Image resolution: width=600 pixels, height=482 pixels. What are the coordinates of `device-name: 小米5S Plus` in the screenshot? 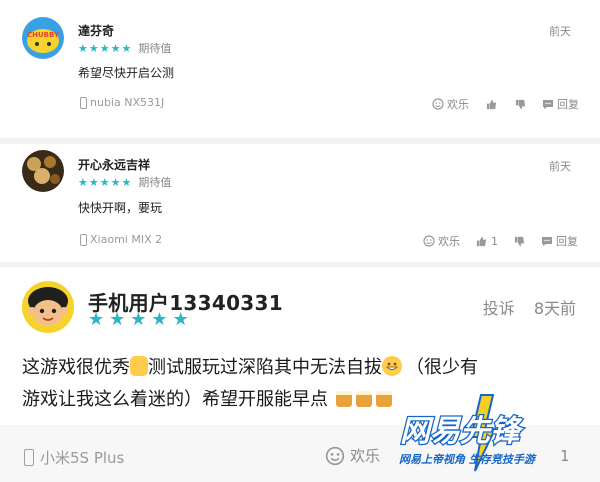 It's located at (82, 458).